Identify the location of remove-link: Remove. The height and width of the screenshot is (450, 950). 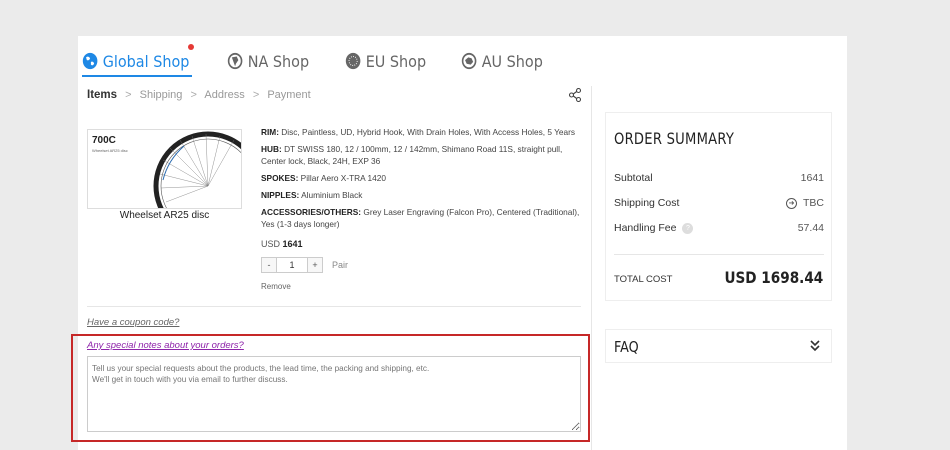
(276, 286).